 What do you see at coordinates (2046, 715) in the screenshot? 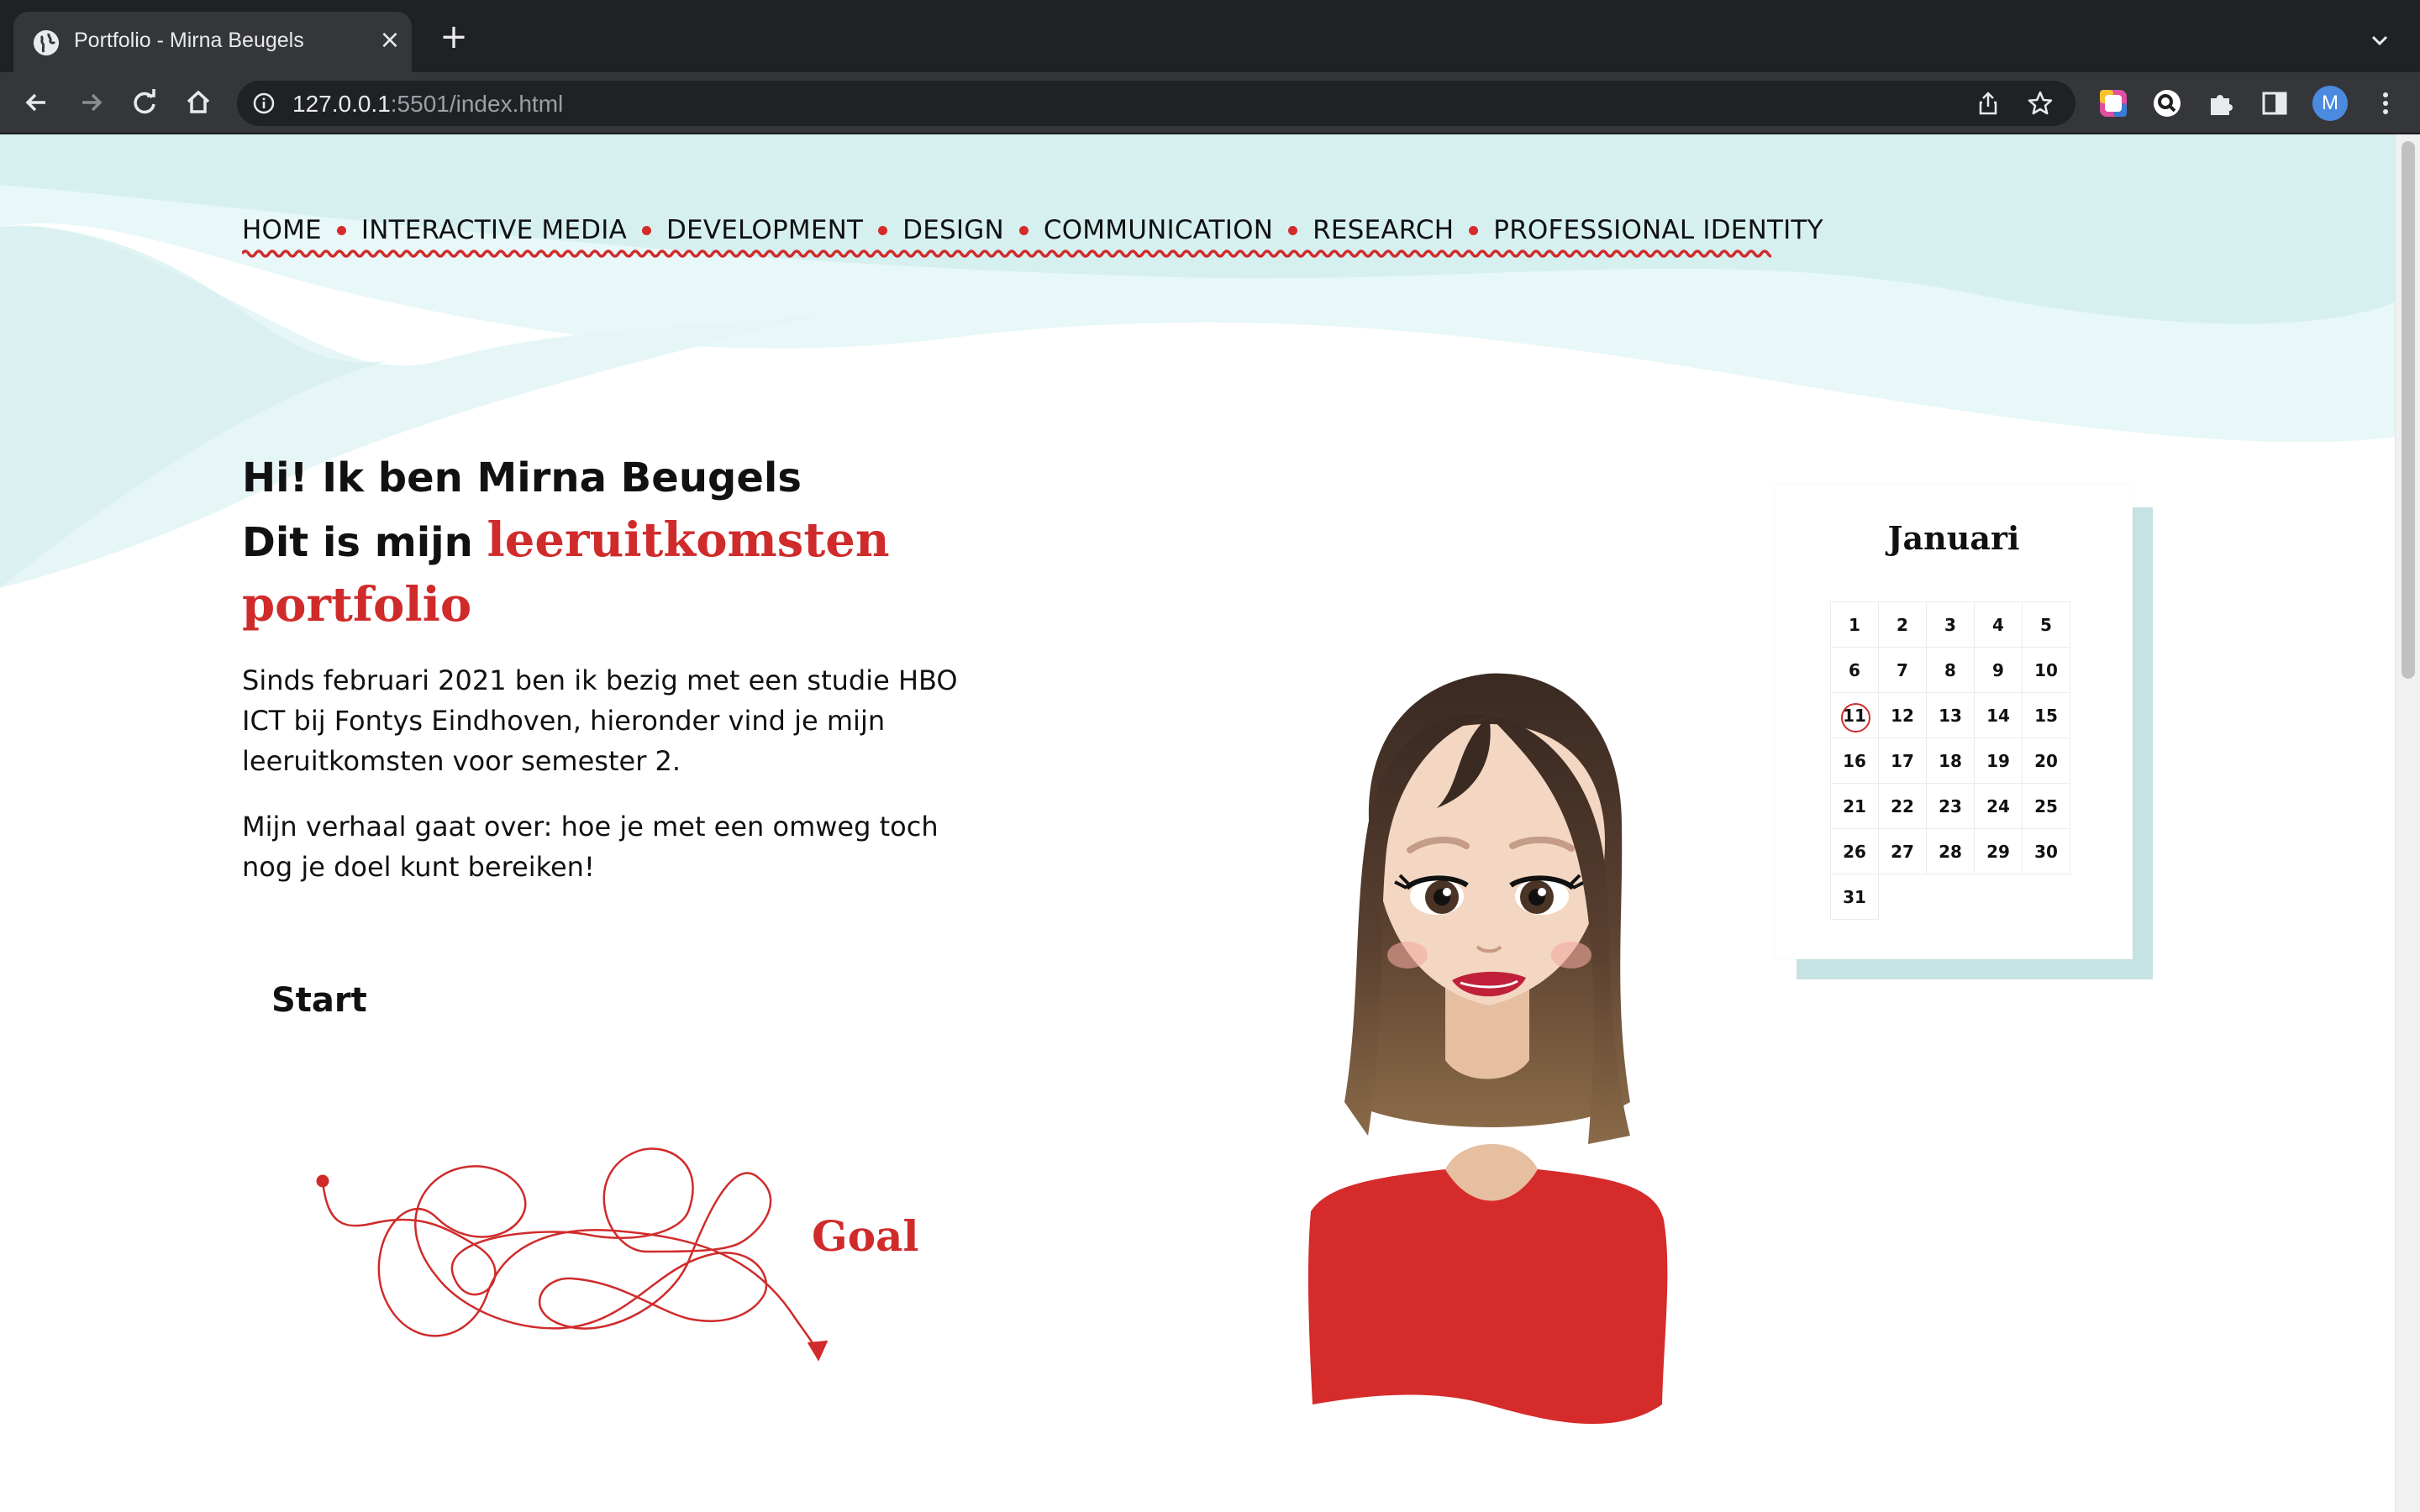
I see `calendar-day: 15` at bounding box center [2046, 715].